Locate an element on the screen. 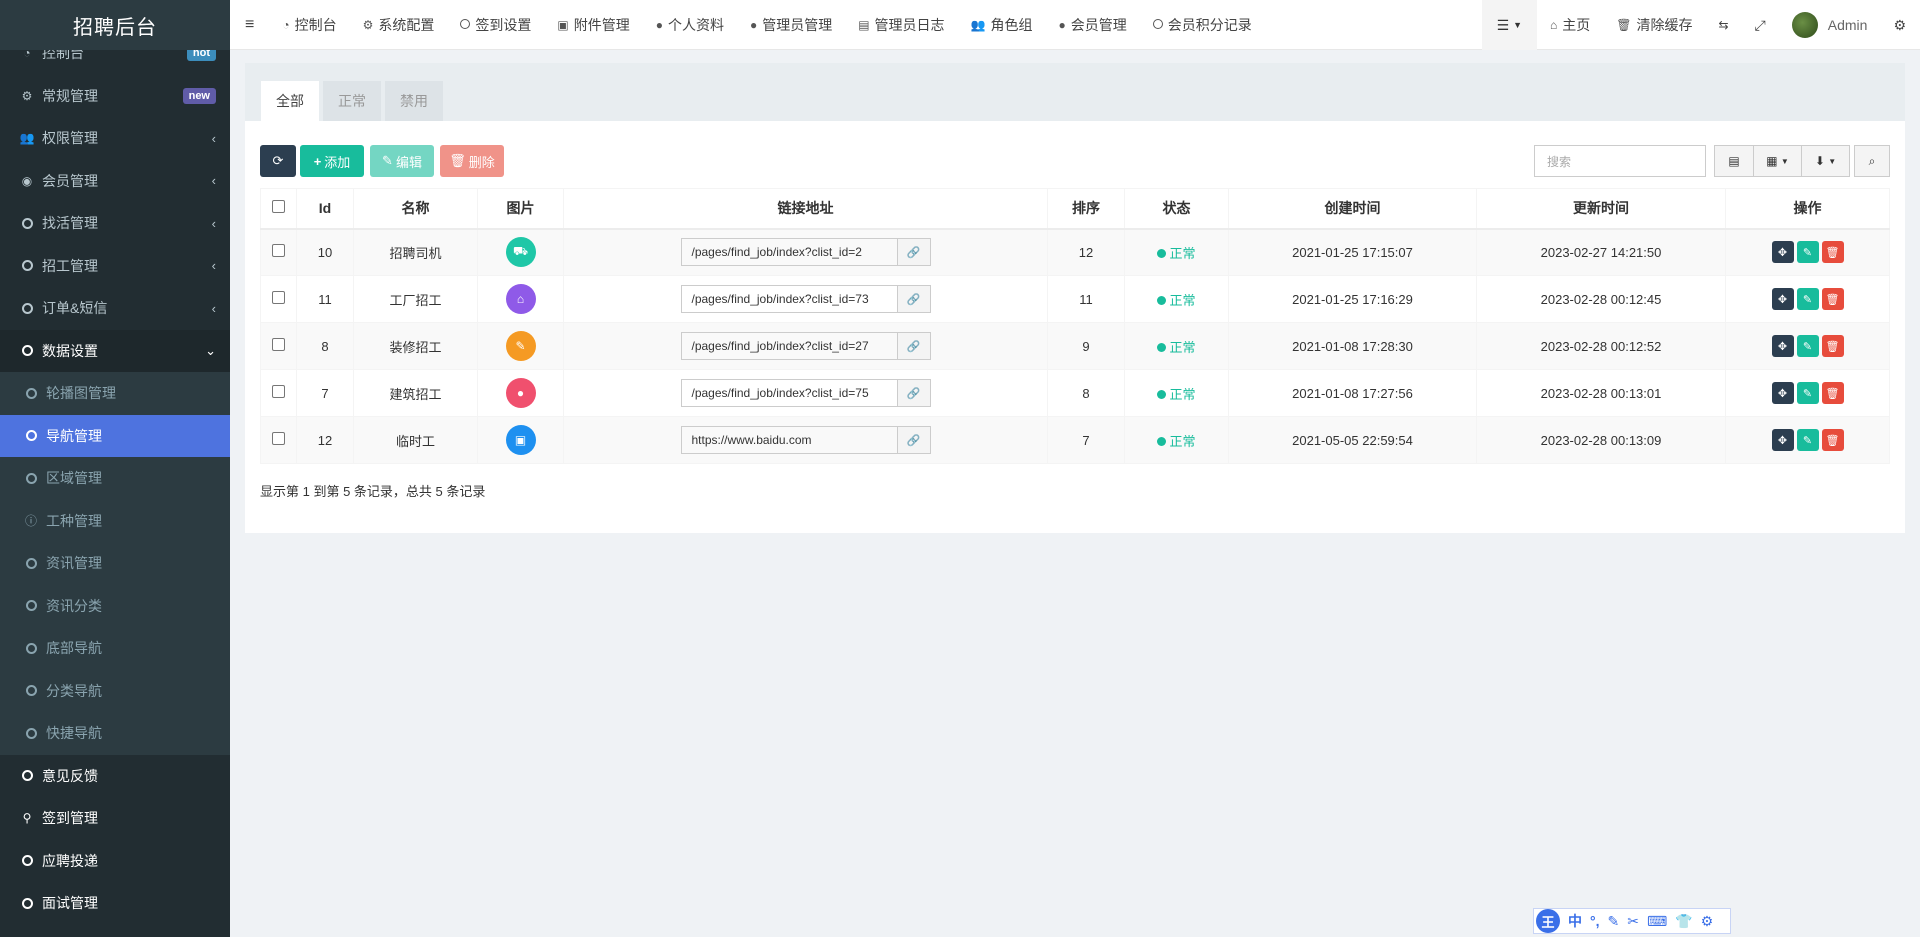  delete-button: 🗑 删除 is located at coordinates (472, 161).